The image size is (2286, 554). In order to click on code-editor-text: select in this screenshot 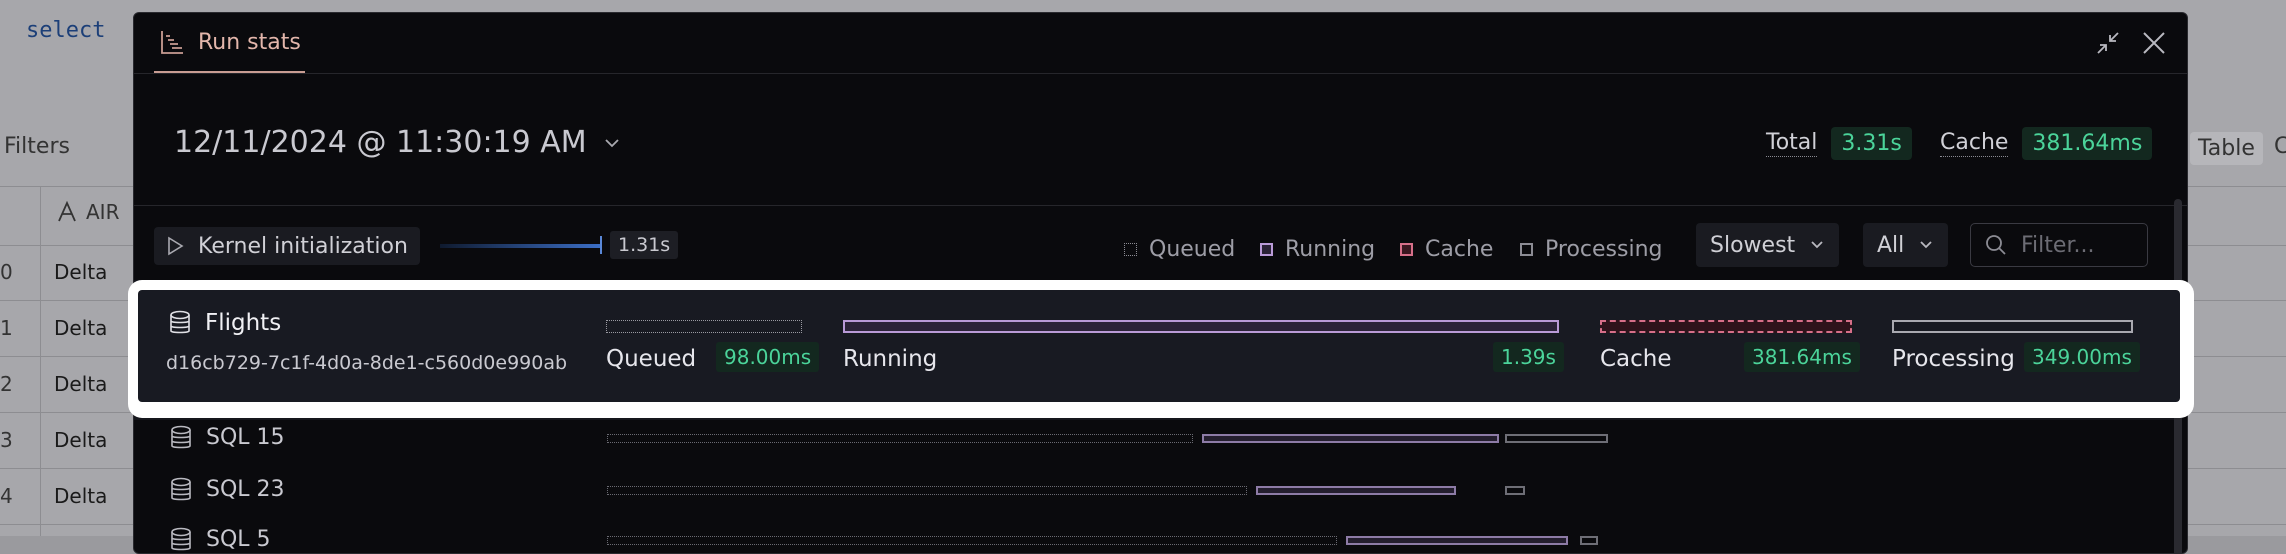, I will do `click(66, 30)`.